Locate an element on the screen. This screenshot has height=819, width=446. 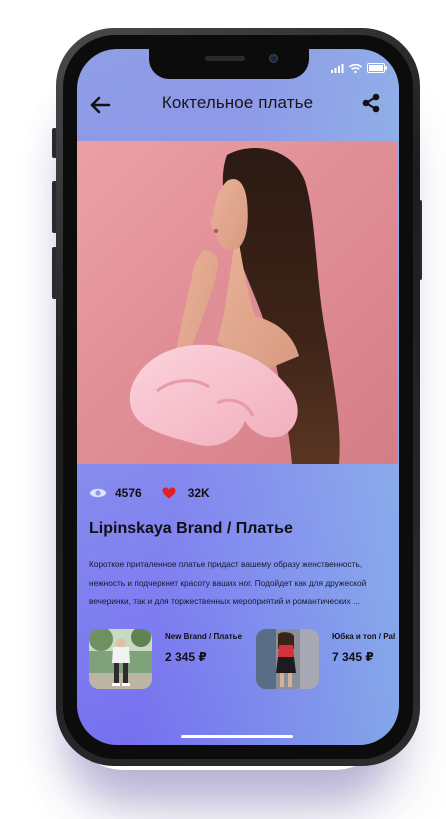
front-camera is located at coordinates (273, 58).